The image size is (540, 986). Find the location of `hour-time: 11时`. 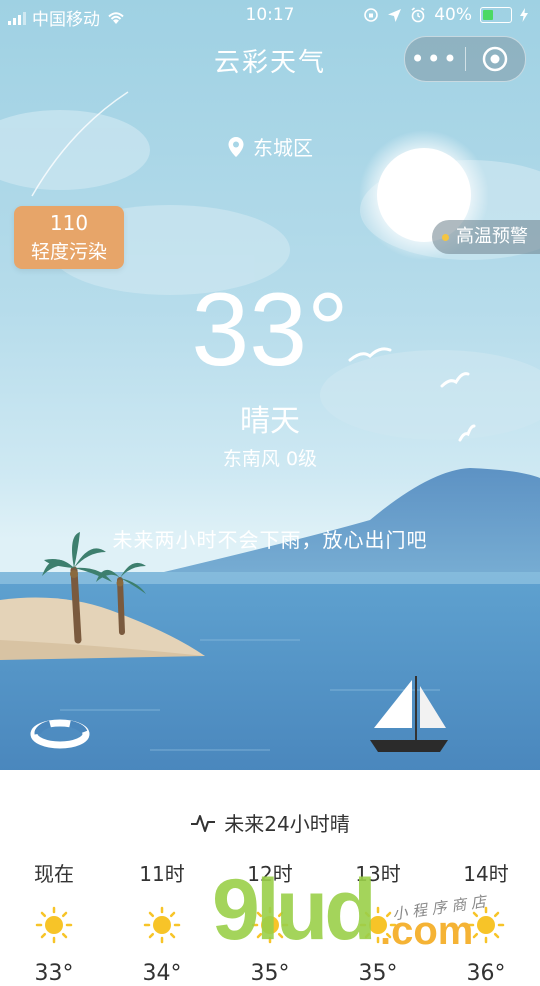

hour-time: 11时 is located at coordinates (162, 874).